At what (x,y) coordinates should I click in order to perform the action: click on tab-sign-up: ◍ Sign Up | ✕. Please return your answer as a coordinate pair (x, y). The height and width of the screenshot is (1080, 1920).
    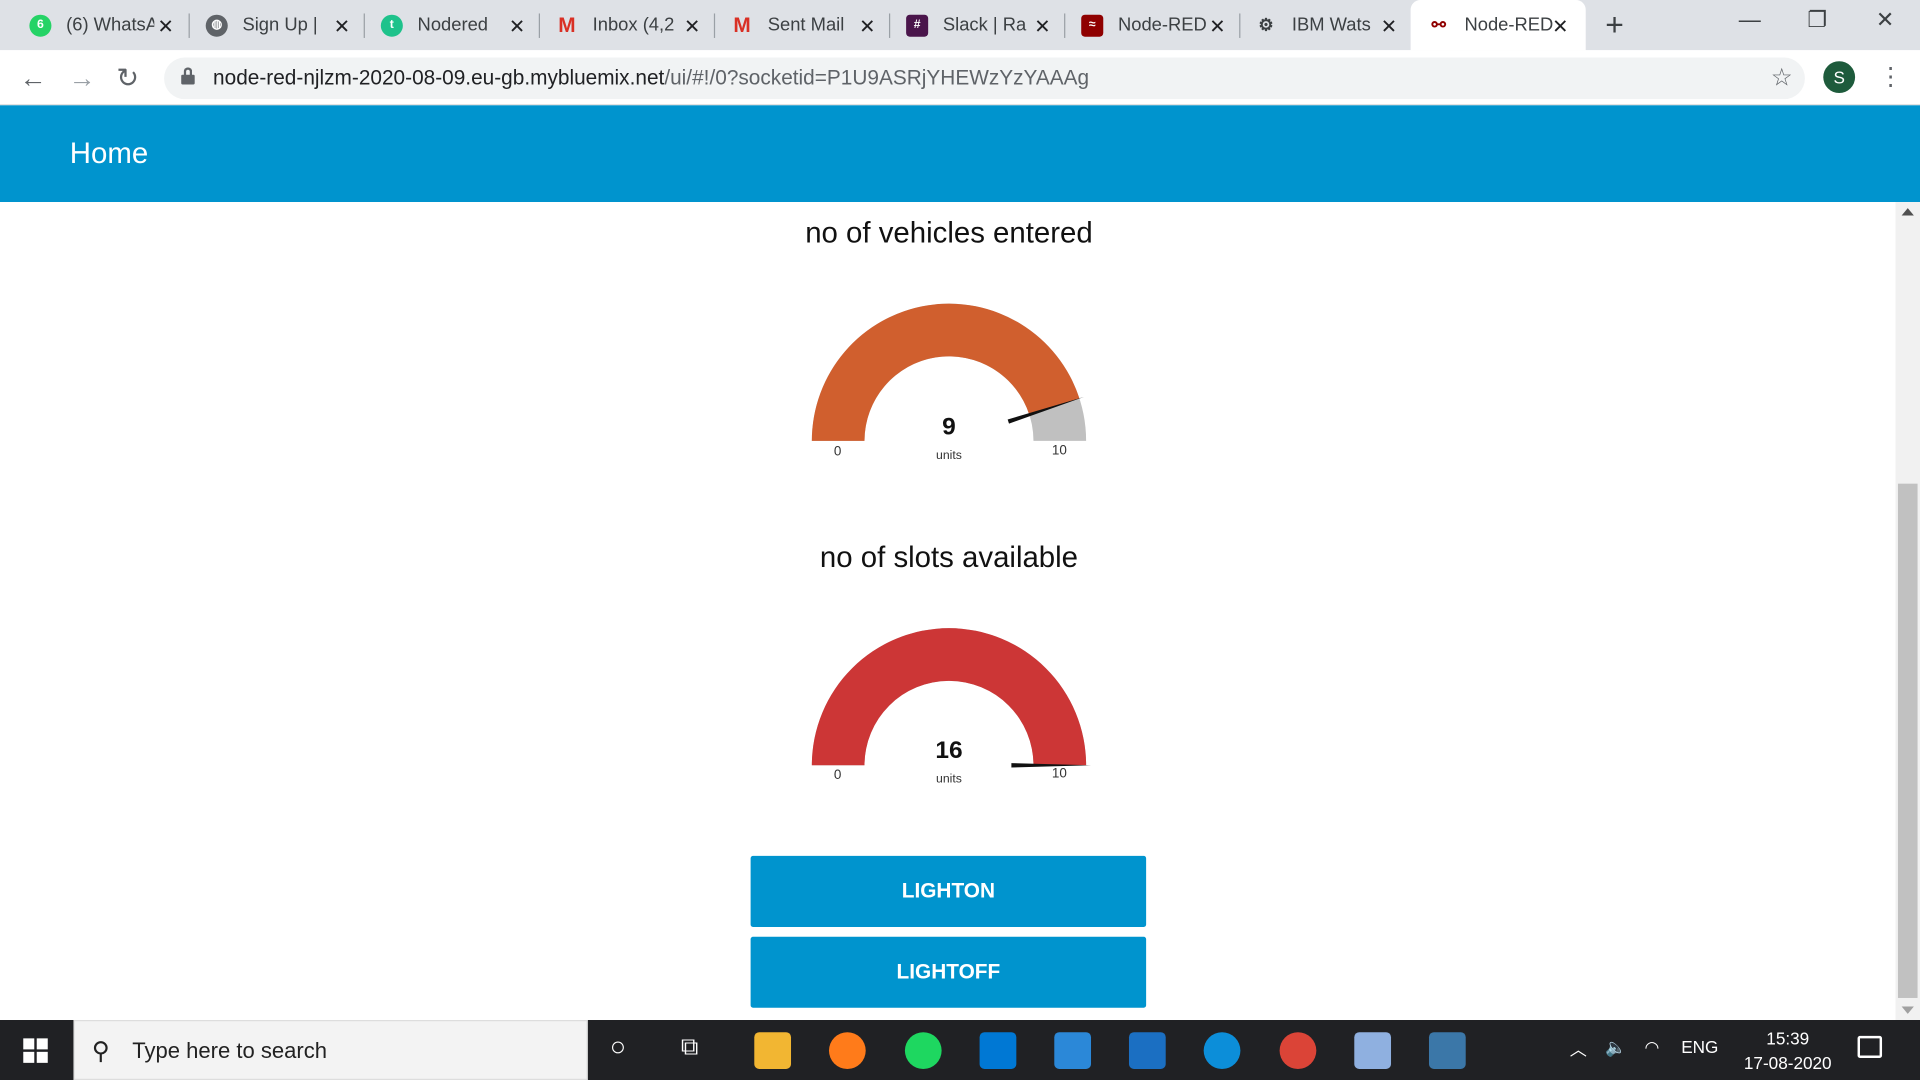
    Looking at the image, I should click on (277, 25).